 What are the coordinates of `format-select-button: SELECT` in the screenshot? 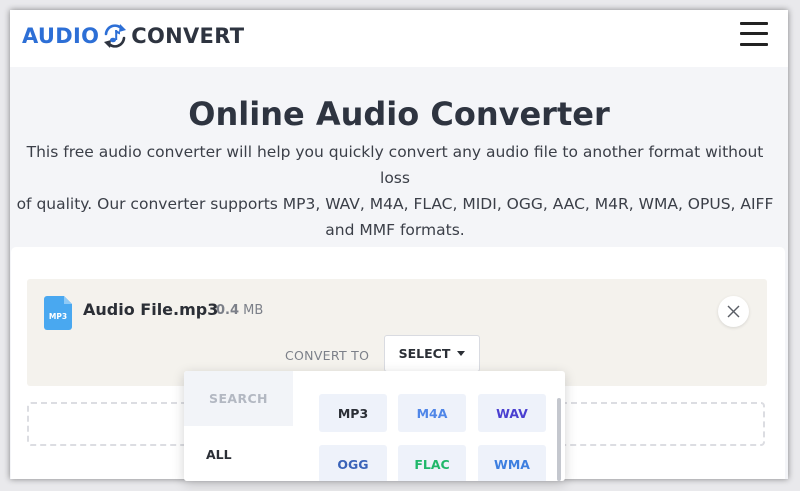 It's located at (432, 353).